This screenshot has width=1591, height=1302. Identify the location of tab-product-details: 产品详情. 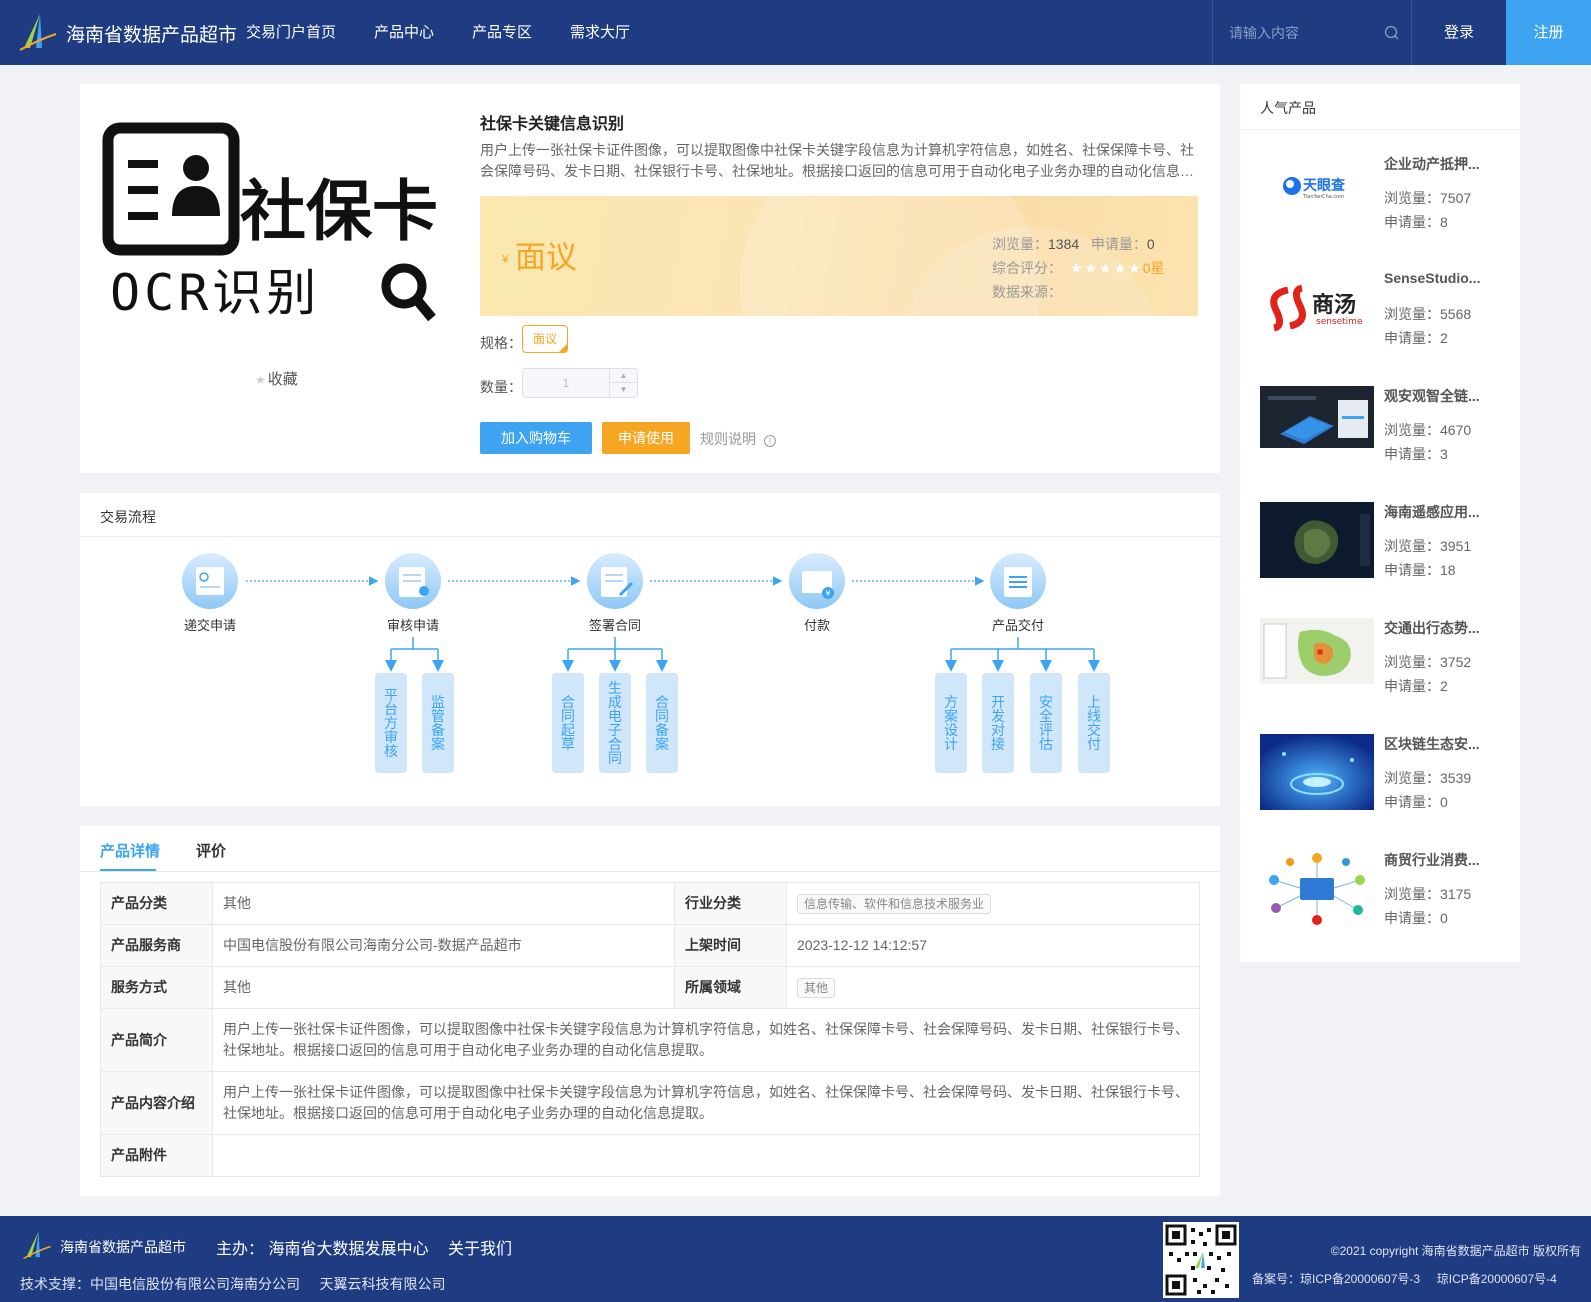
(130, 850).